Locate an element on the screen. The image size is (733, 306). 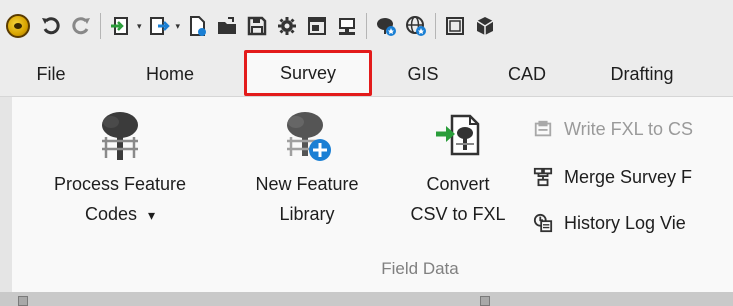
history-log-viewer-button: History Log Vie is located at coordinates (609, 223).